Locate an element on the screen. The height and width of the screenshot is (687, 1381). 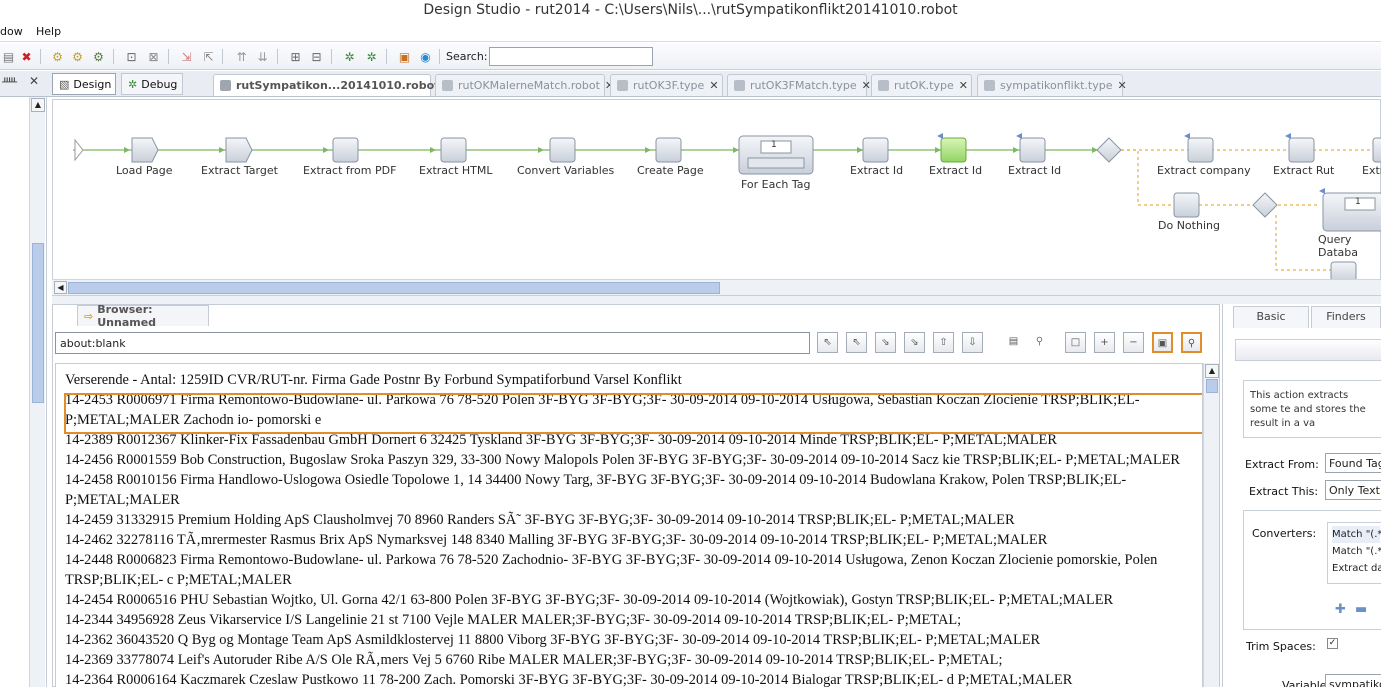
debug-step-icon: ✲ is located at coordinates (371, 56).